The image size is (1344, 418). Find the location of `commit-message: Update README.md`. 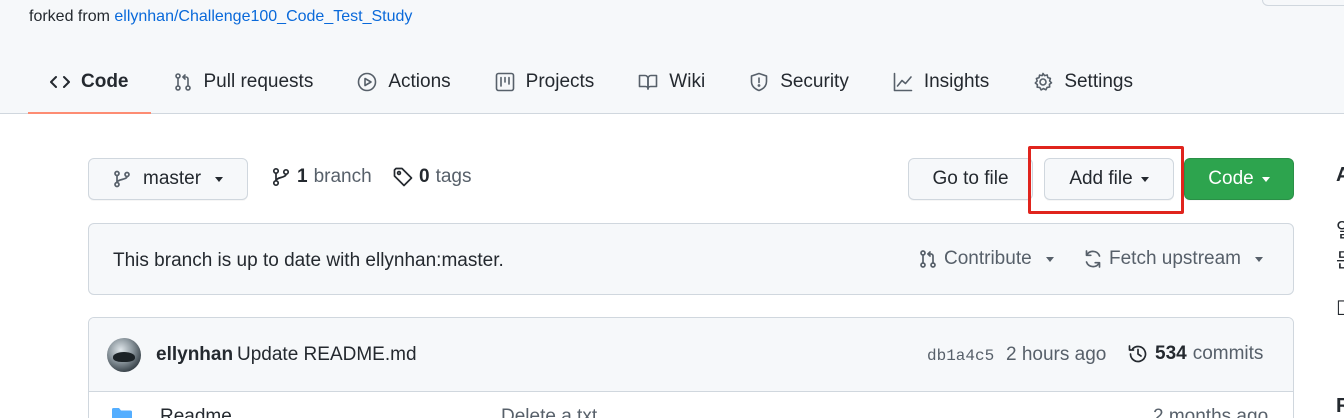

commit-message: Update README.md is located at coordinates (327, 355).